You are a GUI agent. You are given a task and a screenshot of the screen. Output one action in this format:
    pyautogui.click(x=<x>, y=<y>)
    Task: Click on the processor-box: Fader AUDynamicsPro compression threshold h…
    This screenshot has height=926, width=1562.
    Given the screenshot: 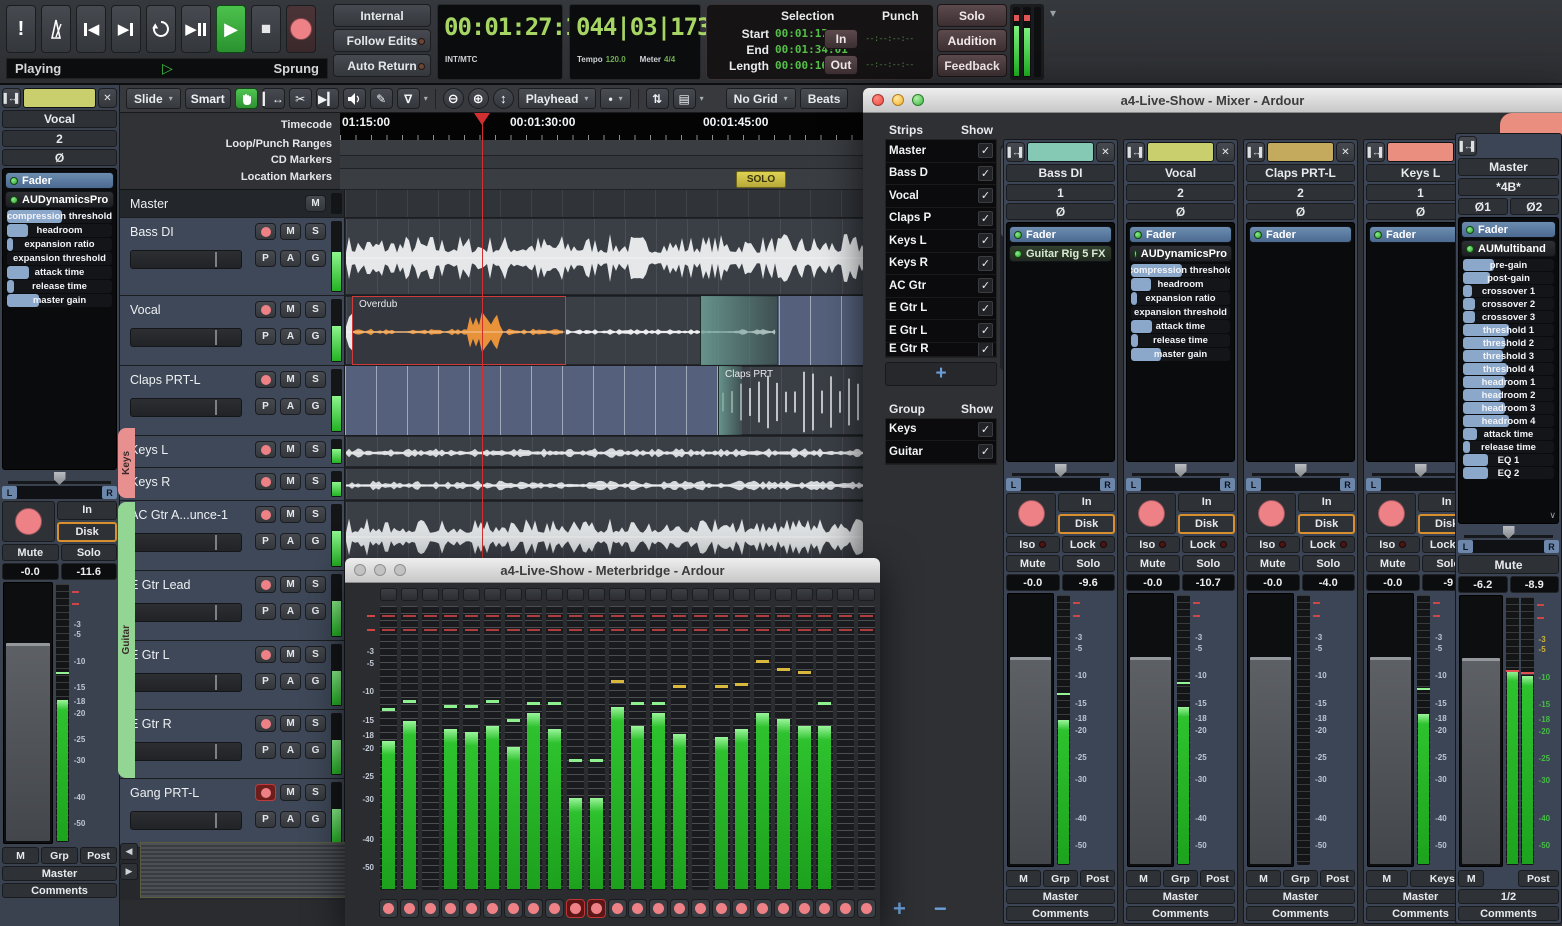 What is the action you would take?
    pyautogui.click(x=59, y=319)
    